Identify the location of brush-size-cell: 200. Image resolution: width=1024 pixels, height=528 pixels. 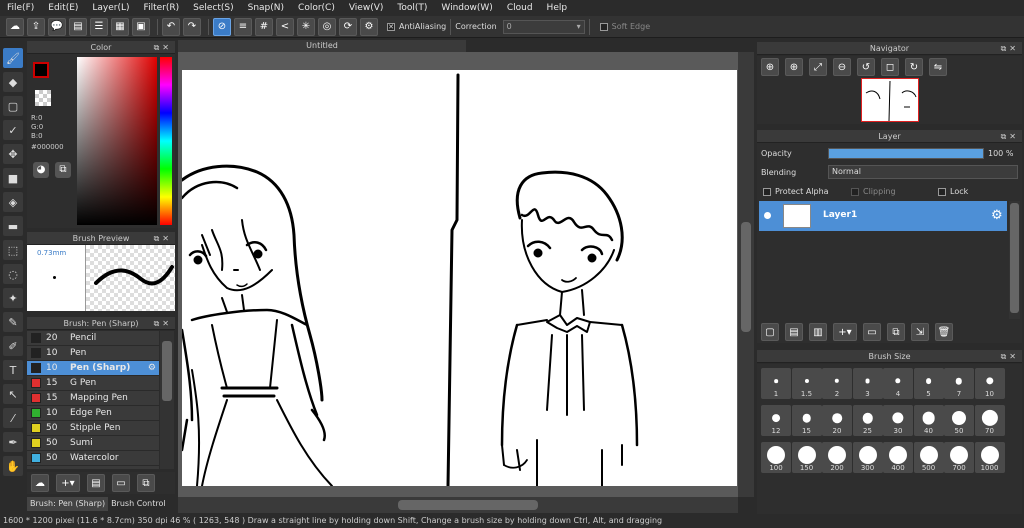
(837, 457).